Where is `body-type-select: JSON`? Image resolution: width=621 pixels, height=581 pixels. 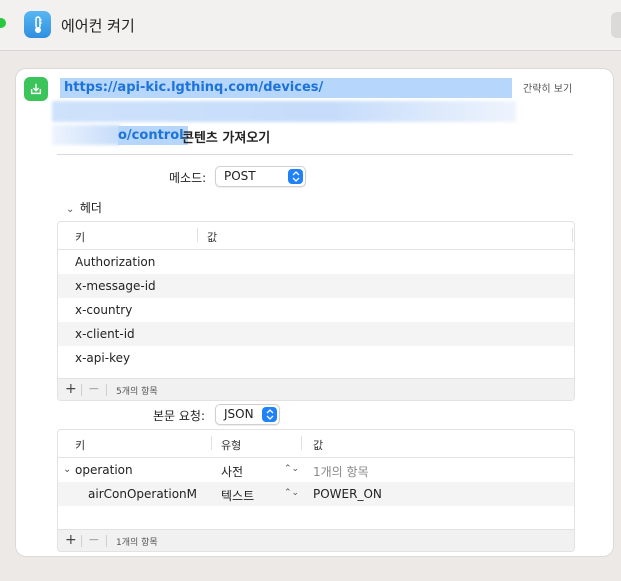 body-type-select: JSON is located at coordinates (247, 414).